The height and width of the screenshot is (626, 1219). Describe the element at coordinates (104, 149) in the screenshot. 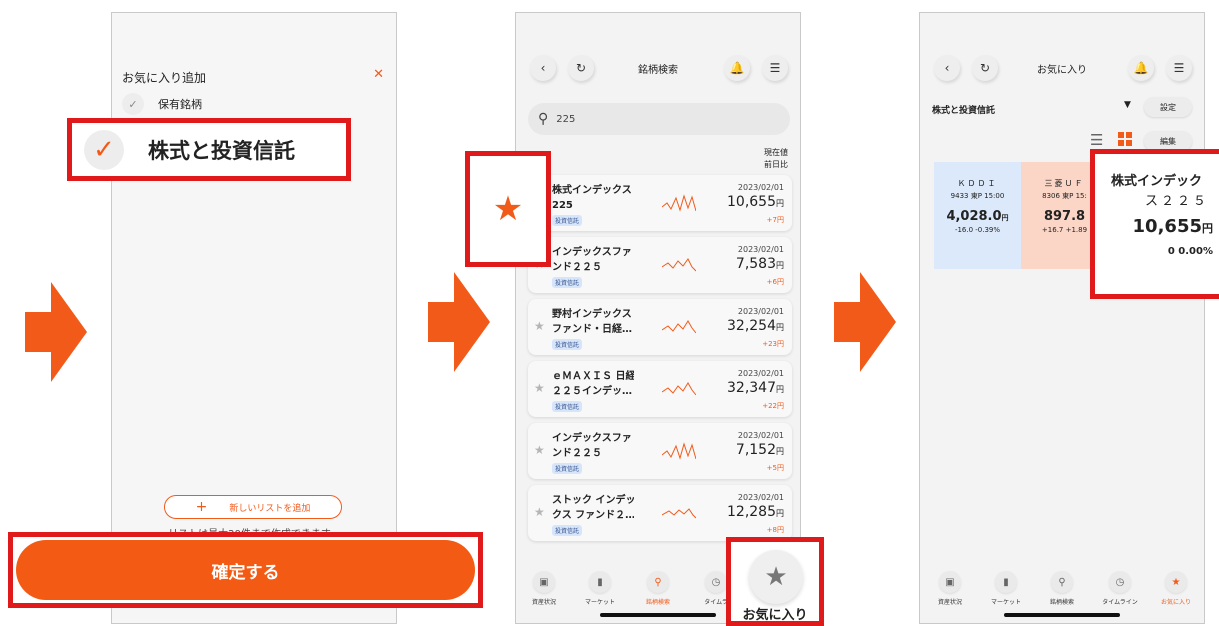

I see `check-icon: ✓` at that location.